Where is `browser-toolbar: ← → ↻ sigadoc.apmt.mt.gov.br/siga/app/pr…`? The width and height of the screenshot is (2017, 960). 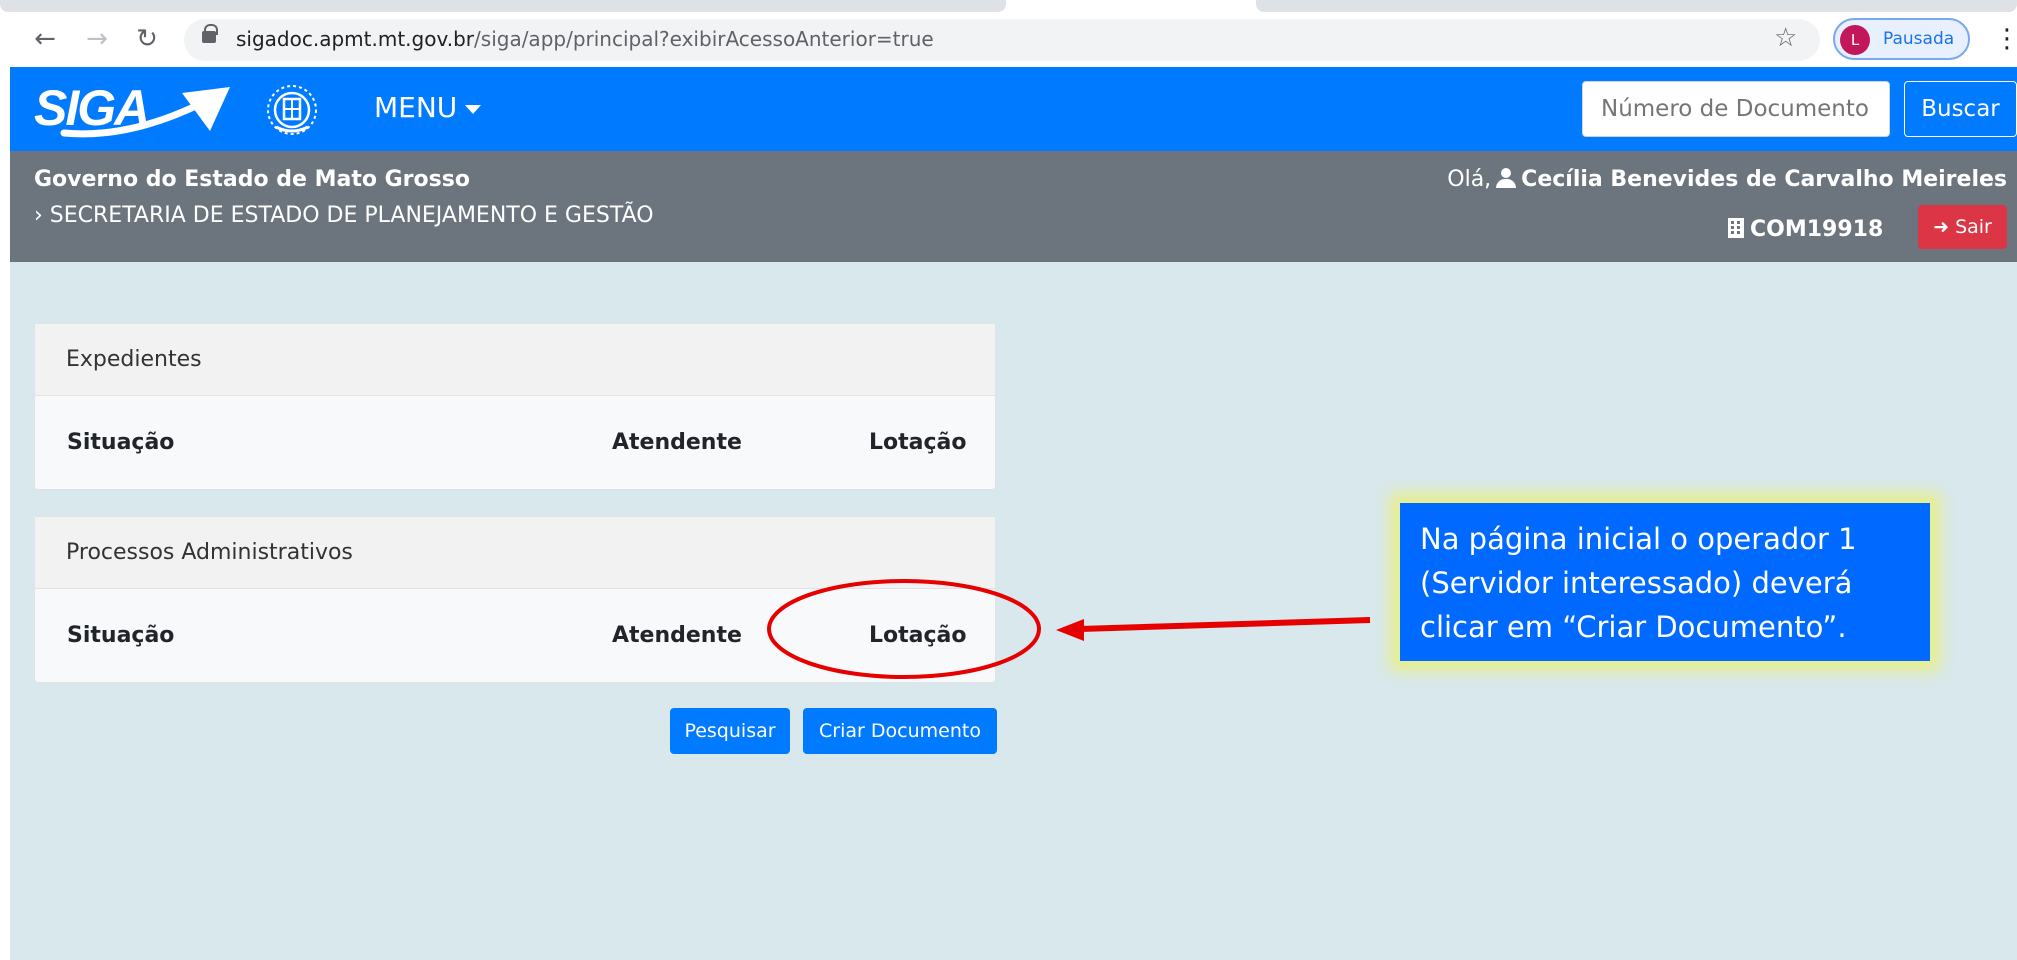 browser-toolbar: ← → ↻ sigadoc.apmt.mt.gov.br/siga/app/pr… is located at coordinates (1008, 33).